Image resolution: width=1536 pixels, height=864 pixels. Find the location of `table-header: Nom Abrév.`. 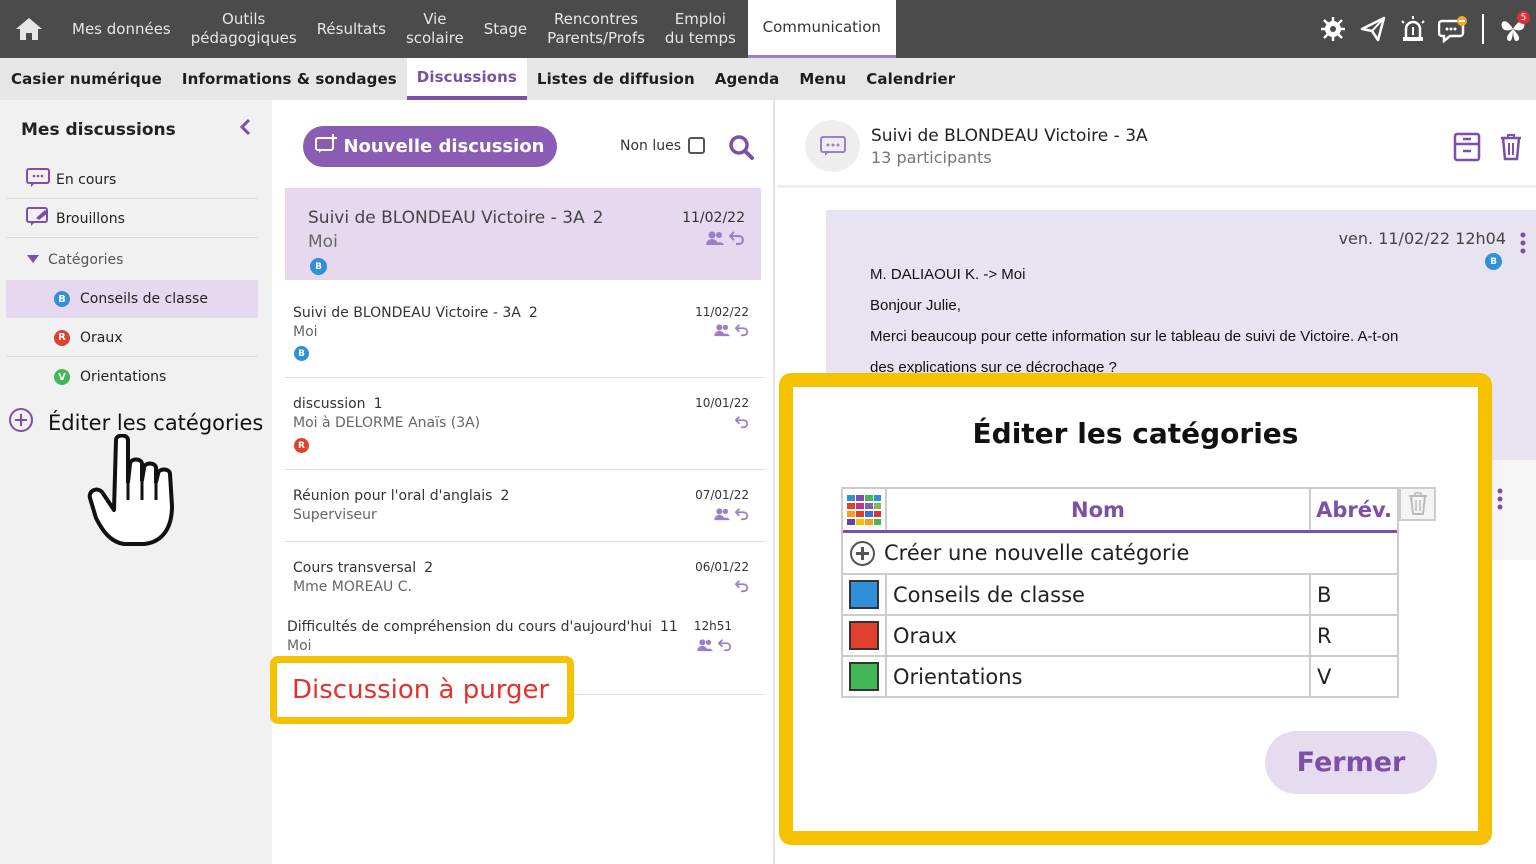

table-header: Nom Abrév. is located at coordinates (1120, 511).